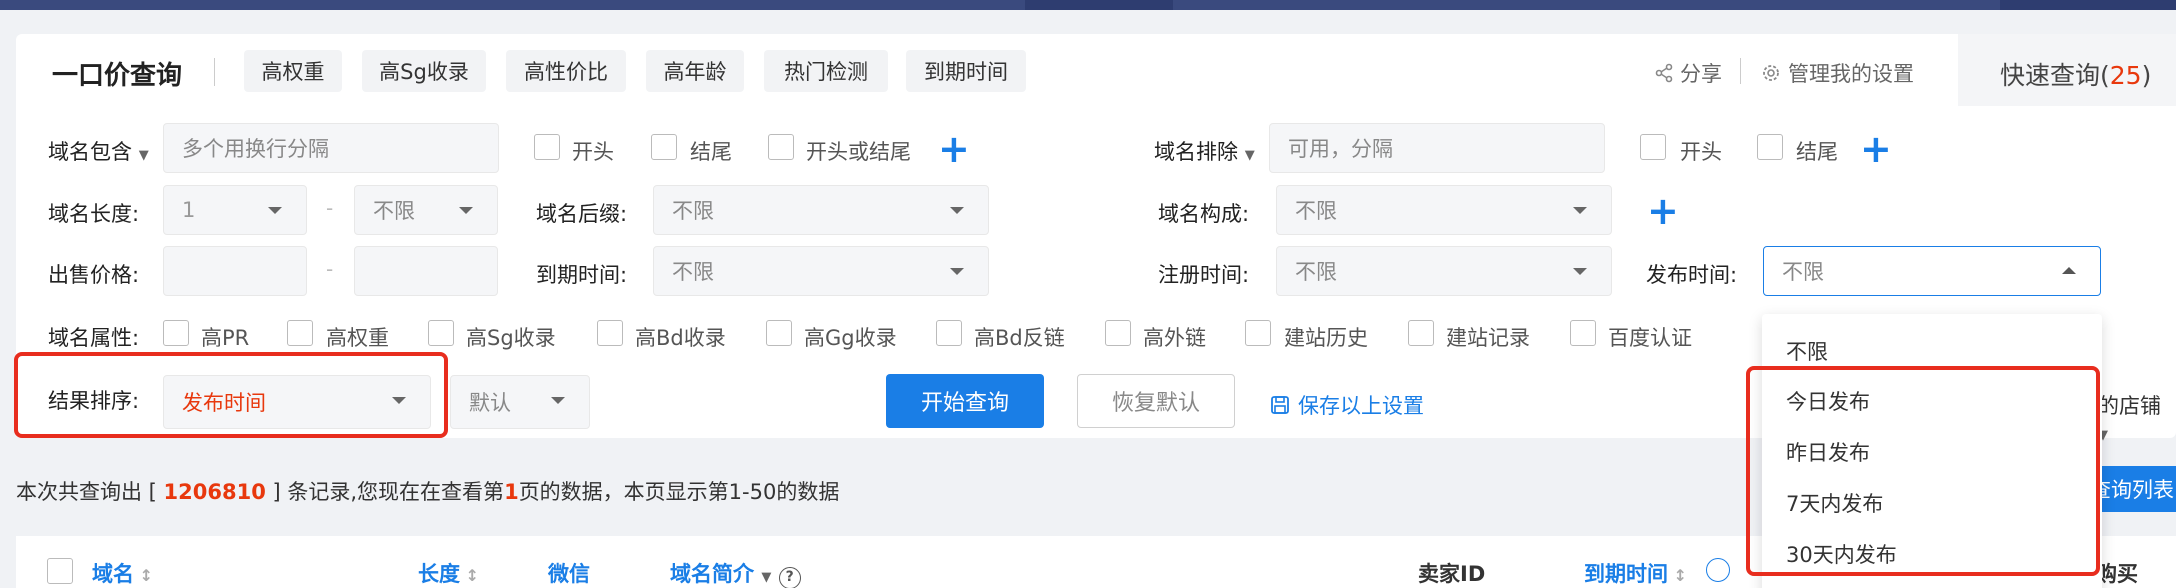 This screenshot has width=2176, height=588. What do you see at coordinates (1851, 74) in the screenshot?
I see `manage-settings-label: 管理我的设置` at bounding box center [1851, 74].